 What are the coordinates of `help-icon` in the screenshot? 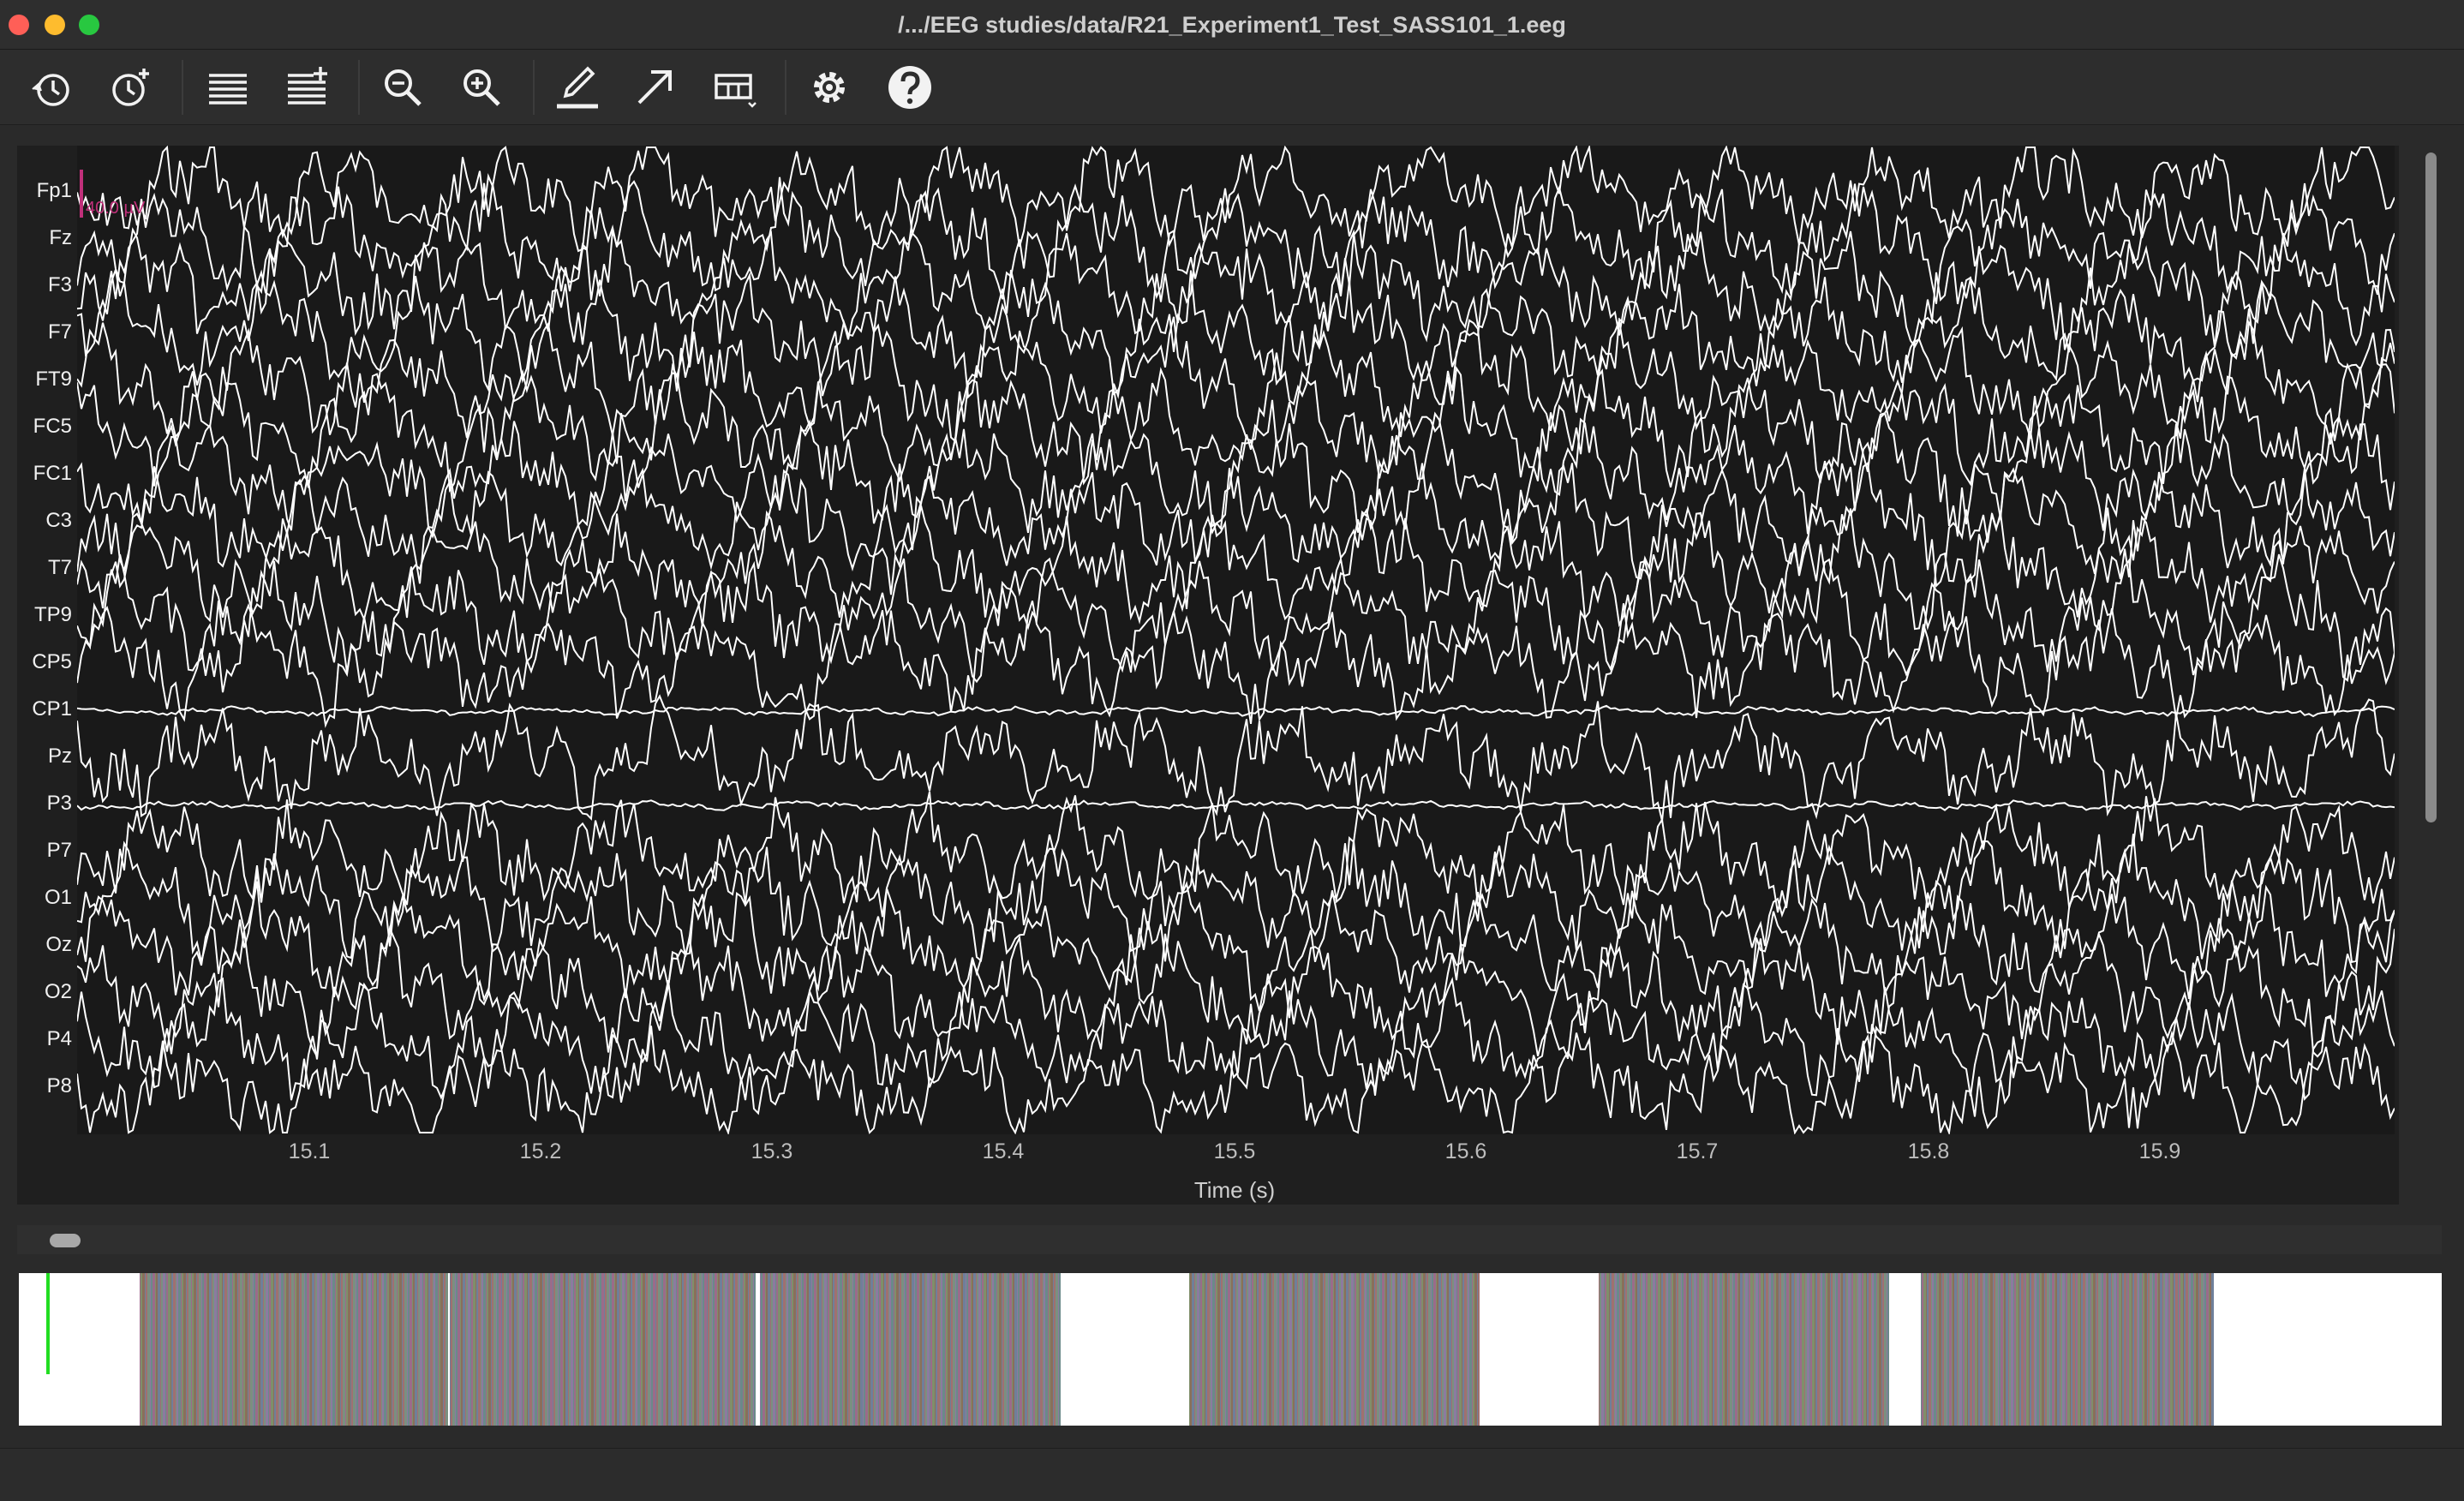 It's located at (909, 87).